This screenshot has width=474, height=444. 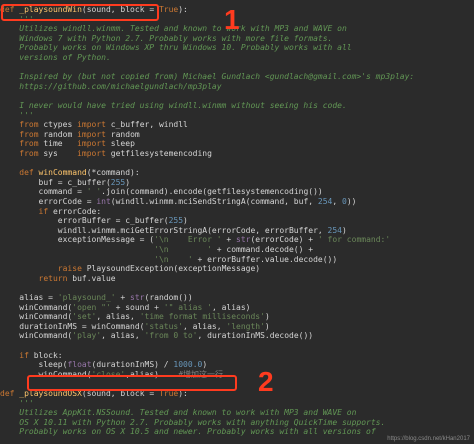 I want to click on code-token: , durationInMS.decode()), so click(x=255, y=336).